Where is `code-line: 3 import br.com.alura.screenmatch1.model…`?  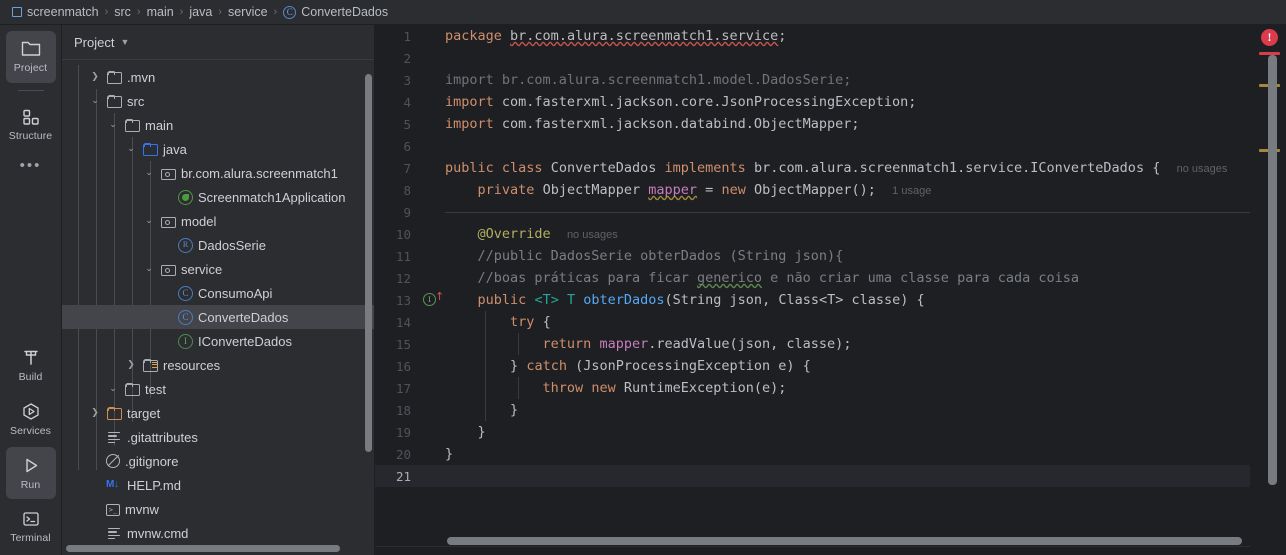
code-line: 3 import br.com.alura.screenmatch1.model… is located at coordinates (812, 80).